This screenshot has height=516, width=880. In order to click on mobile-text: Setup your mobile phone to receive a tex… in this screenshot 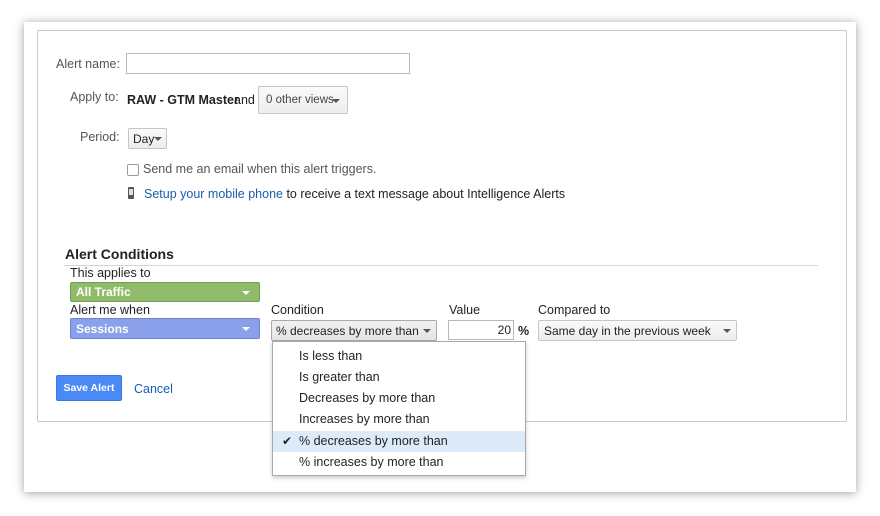, I will do `click(354, 194)`.